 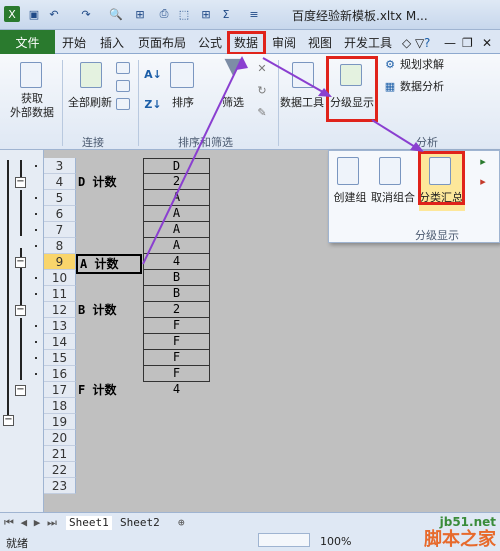 I want to click on status-ready: 就绪, so click(x=17, y=543).